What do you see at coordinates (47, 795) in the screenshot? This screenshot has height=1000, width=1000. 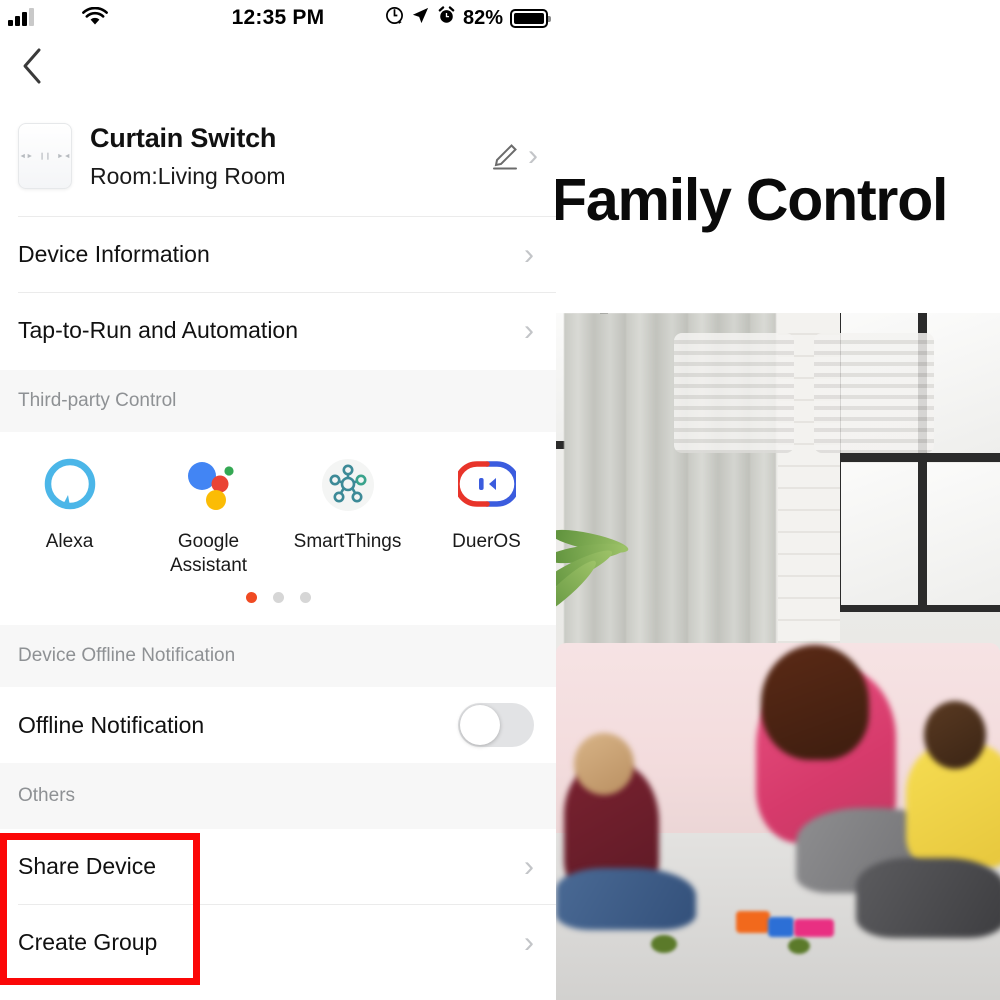 I see `section-header-others-label: Others` at bounding box center [47, 795].